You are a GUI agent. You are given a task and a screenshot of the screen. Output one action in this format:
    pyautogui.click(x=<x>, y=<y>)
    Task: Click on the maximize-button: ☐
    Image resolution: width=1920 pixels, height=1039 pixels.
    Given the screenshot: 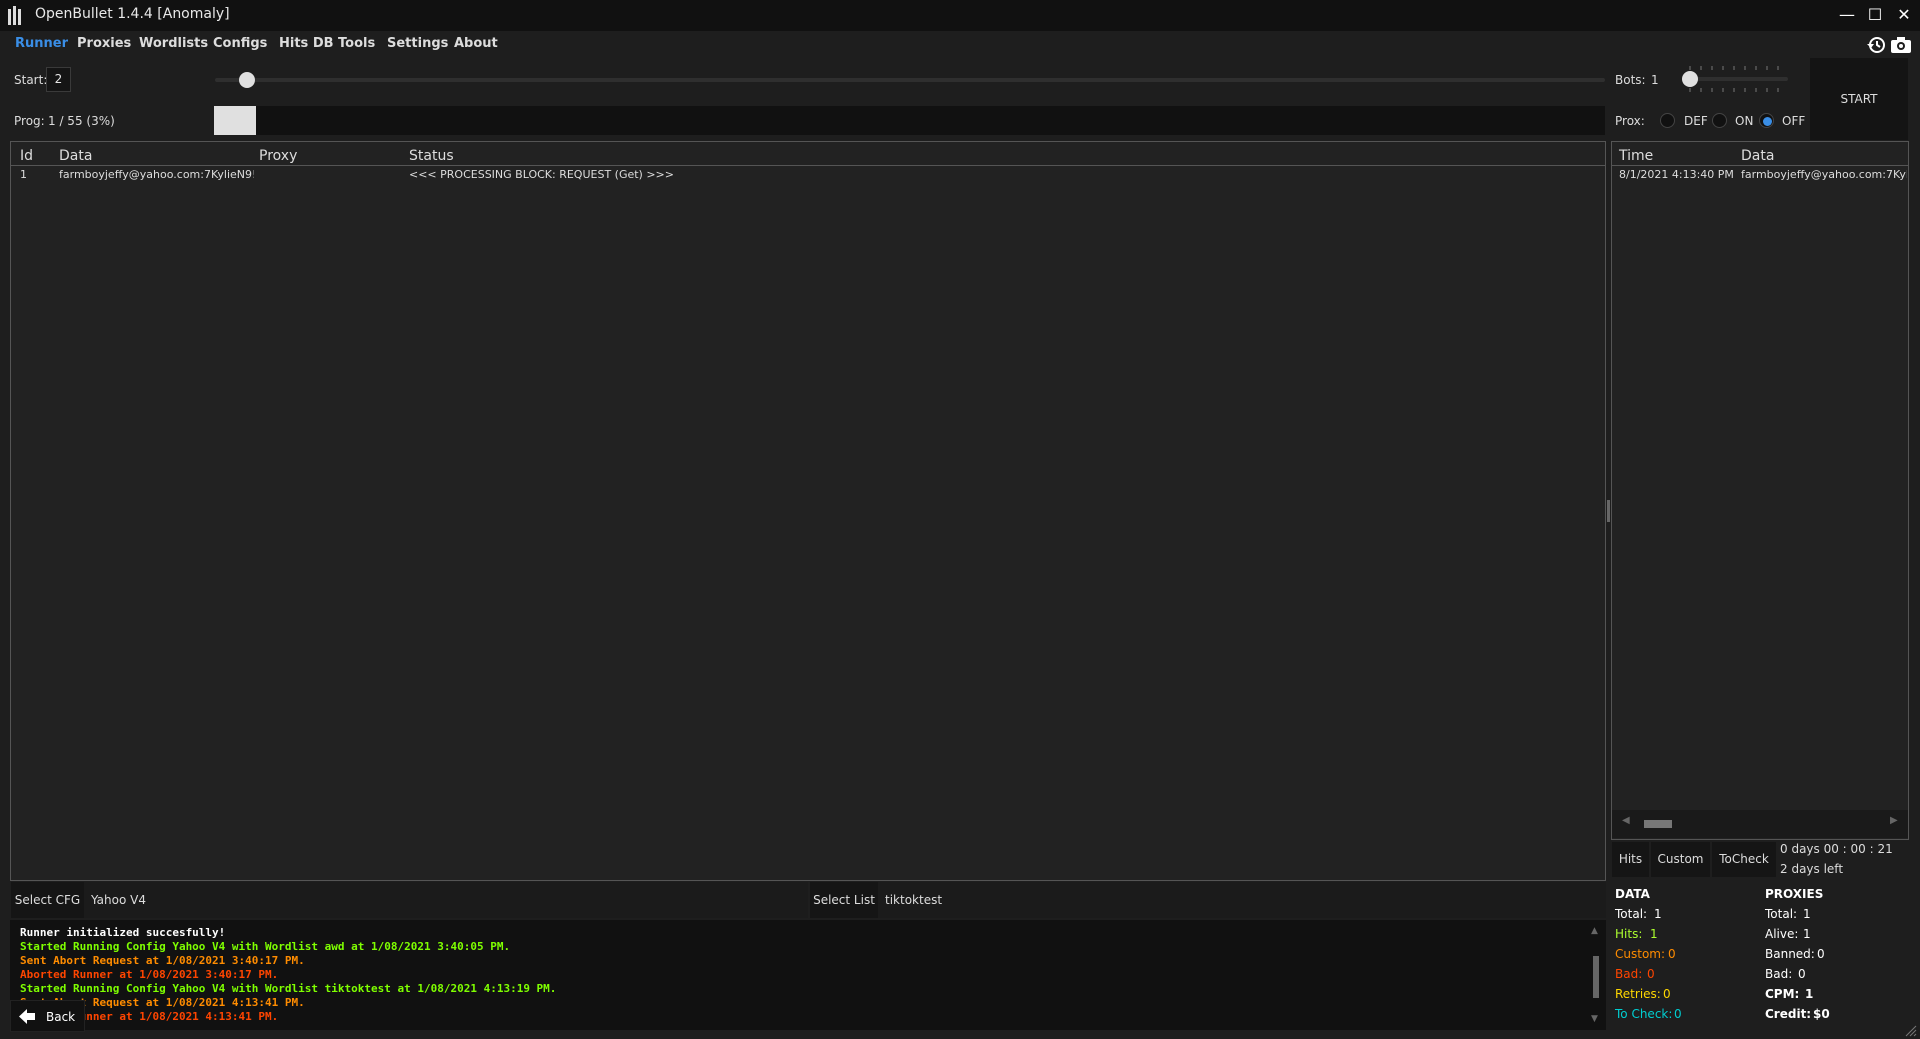 What is the action you would take?
    pyautogui.click(x=1875, y=15)
    